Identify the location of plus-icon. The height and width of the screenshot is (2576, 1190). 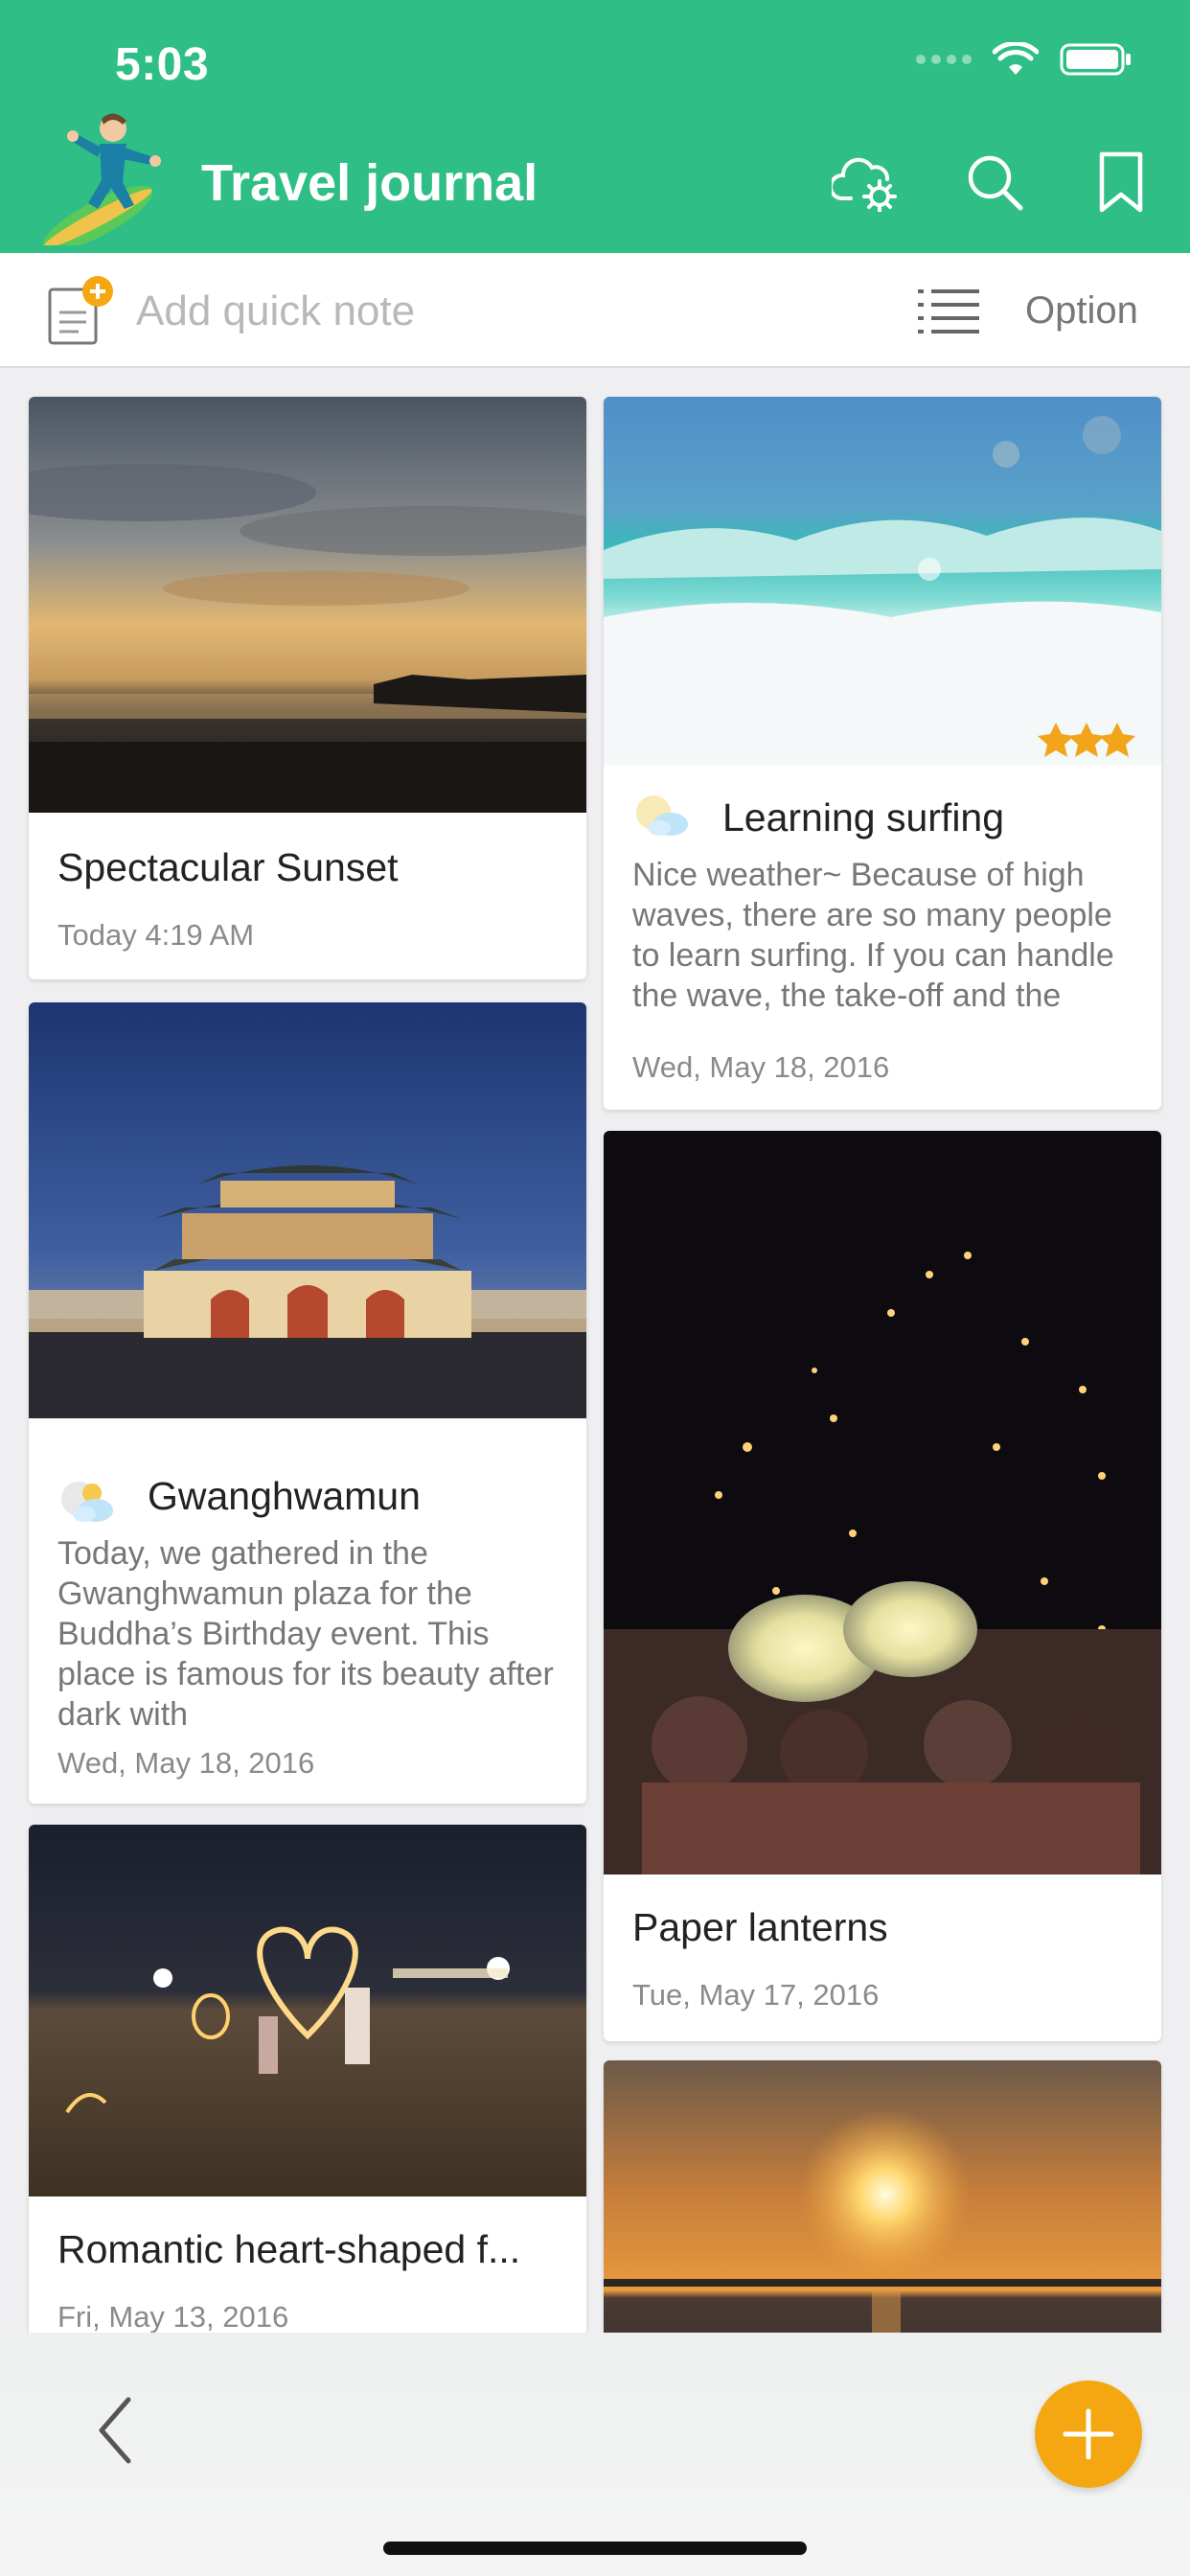
(1089, 2434).